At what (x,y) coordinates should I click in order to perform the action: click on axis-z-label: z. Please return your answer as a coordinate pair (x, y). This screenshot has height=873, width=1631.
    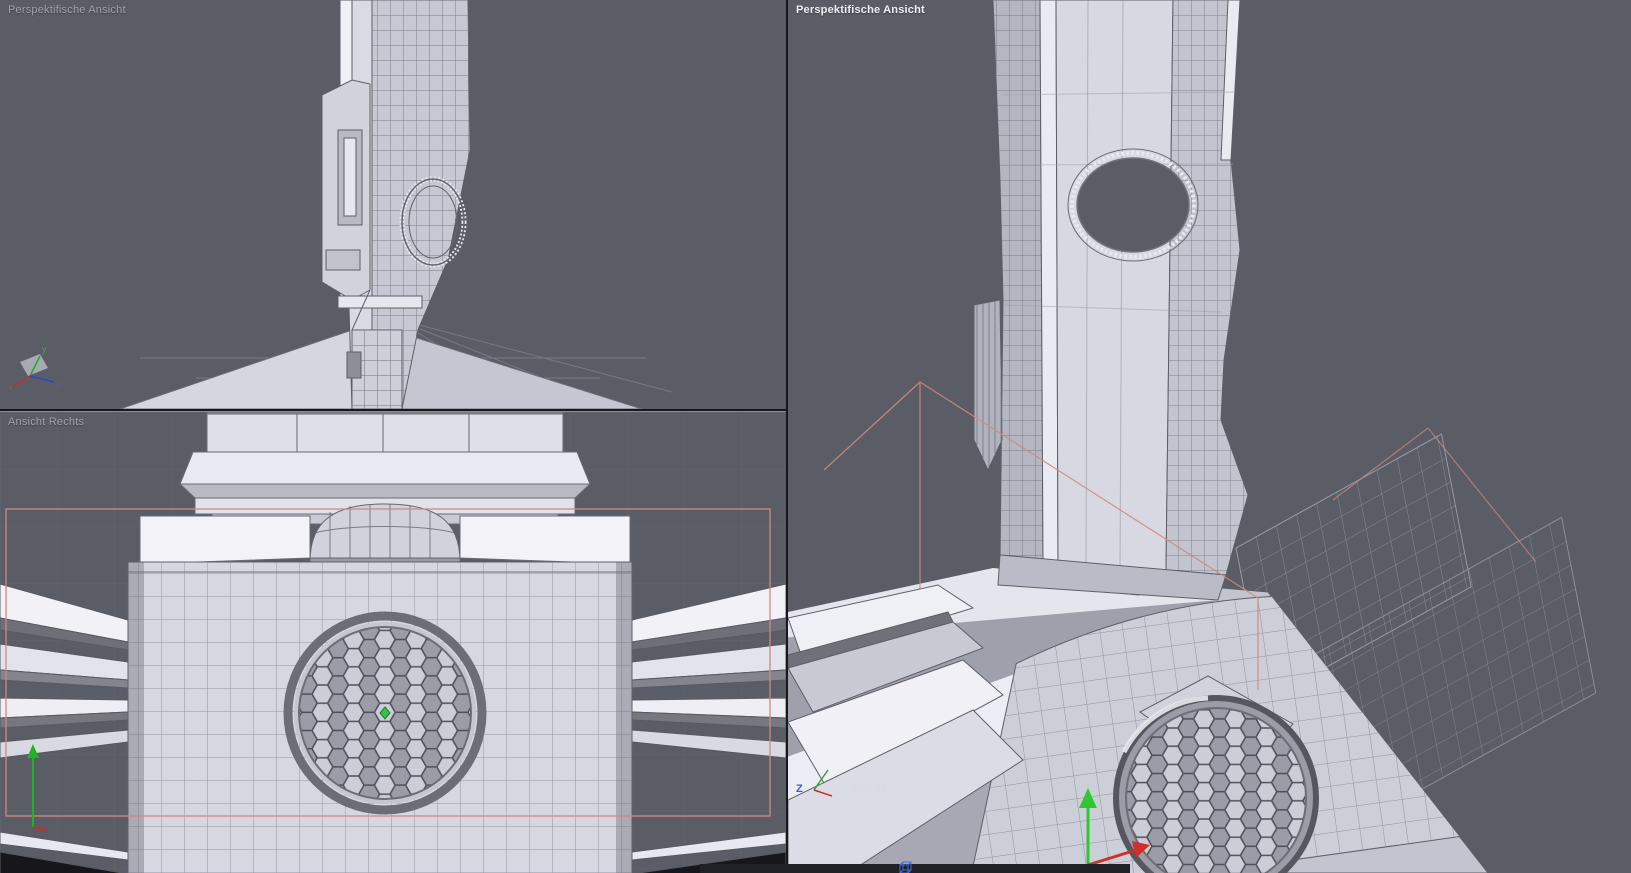
    Looking at the image, I should click on (58, 385).